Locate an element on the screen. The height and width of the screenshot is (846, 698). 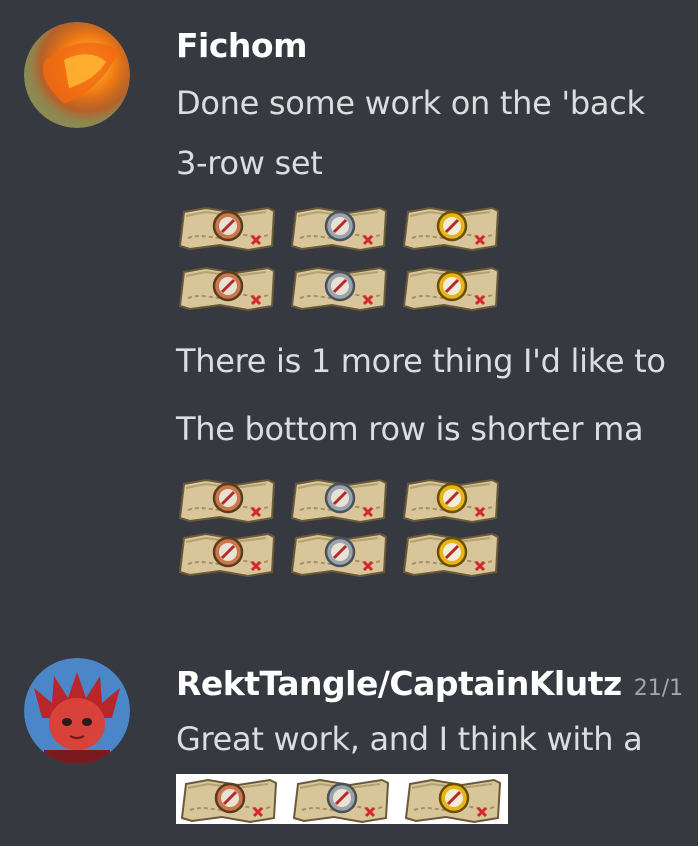
message-line: 3-row set is located at coordinates (249, 163).